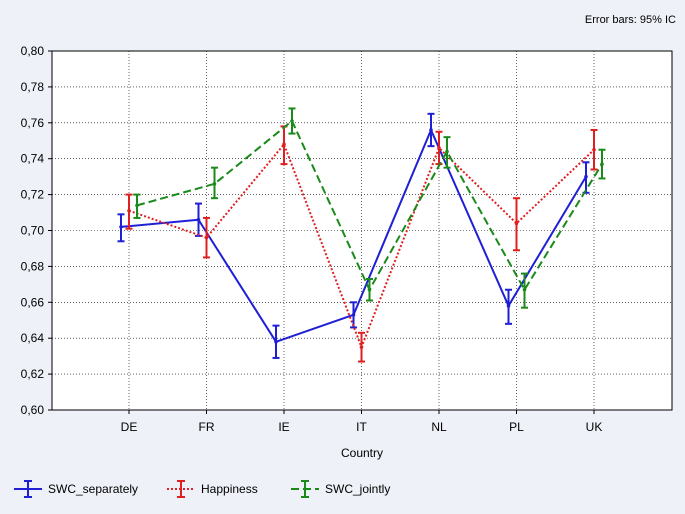  What do you see at coordinates (93, 489) in the screenshot?
I see `legend-label: SWC_separately` at bounding box center [93, 489].